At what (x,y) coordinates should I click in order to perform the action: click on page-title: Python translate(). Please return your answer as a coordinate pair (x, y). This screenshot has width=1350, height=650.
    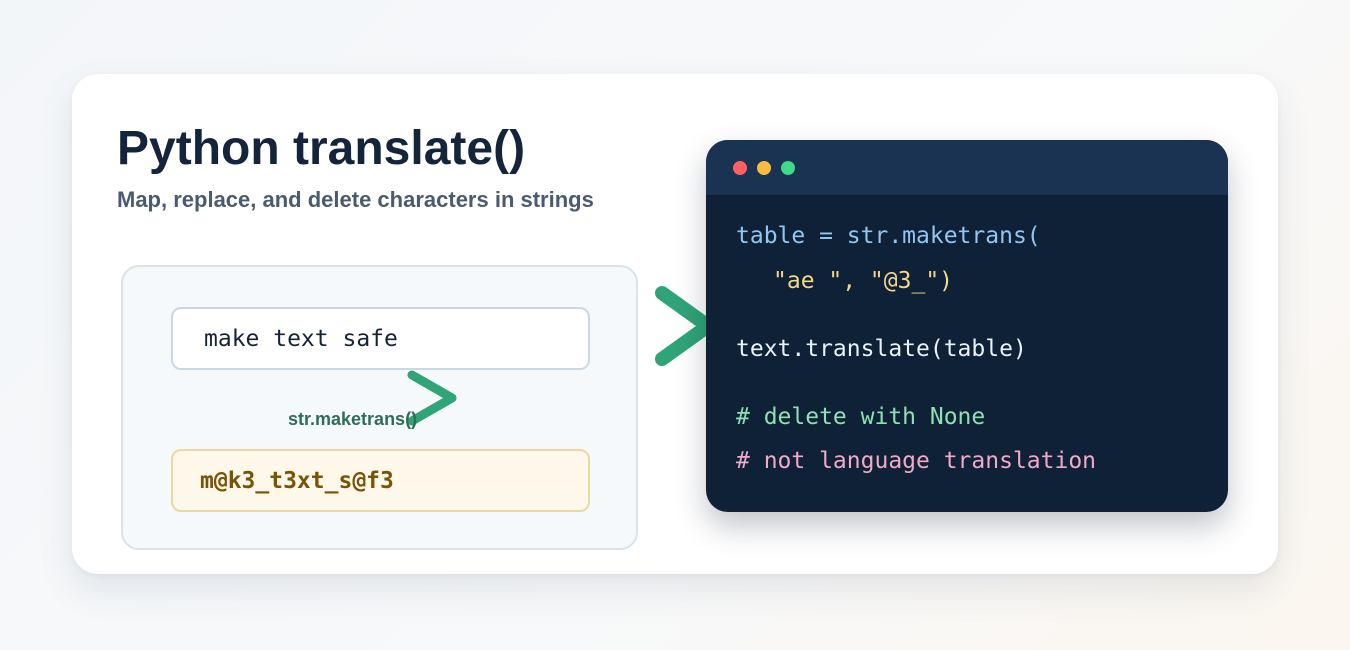
    Looking at the image, I should click on (321, 148).